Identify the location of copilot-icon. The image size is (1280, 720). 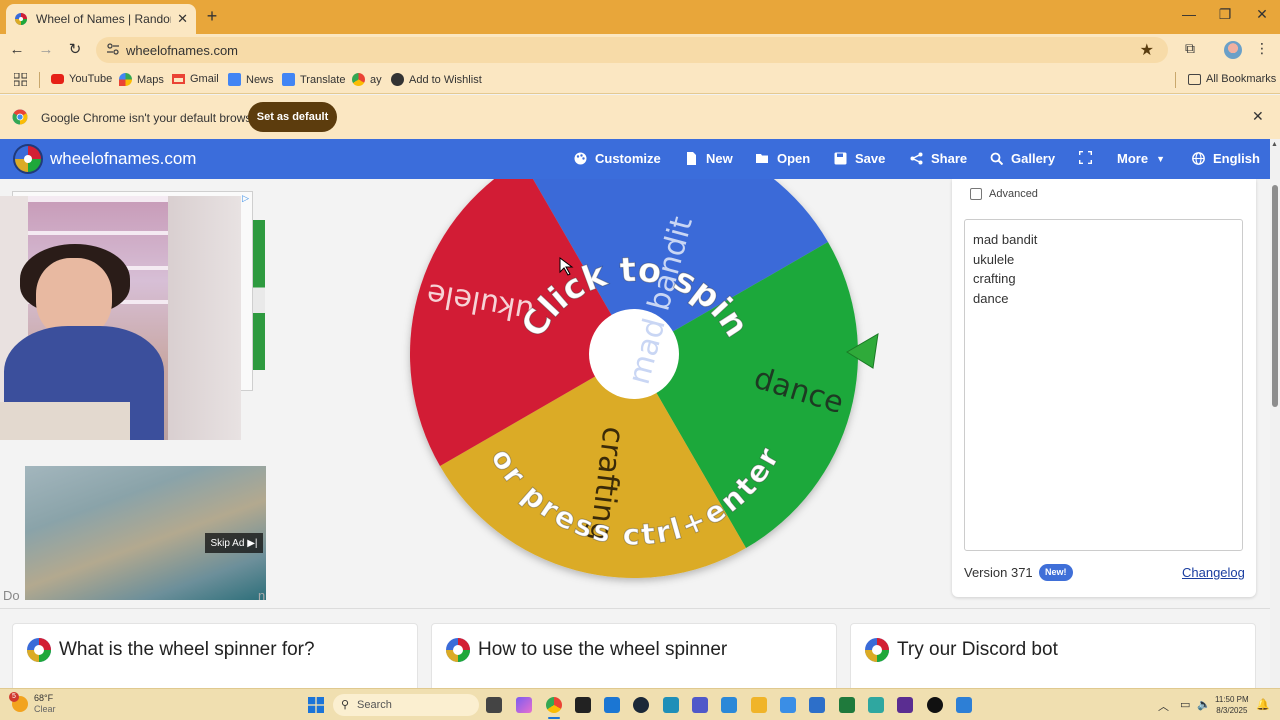
(524, 705).